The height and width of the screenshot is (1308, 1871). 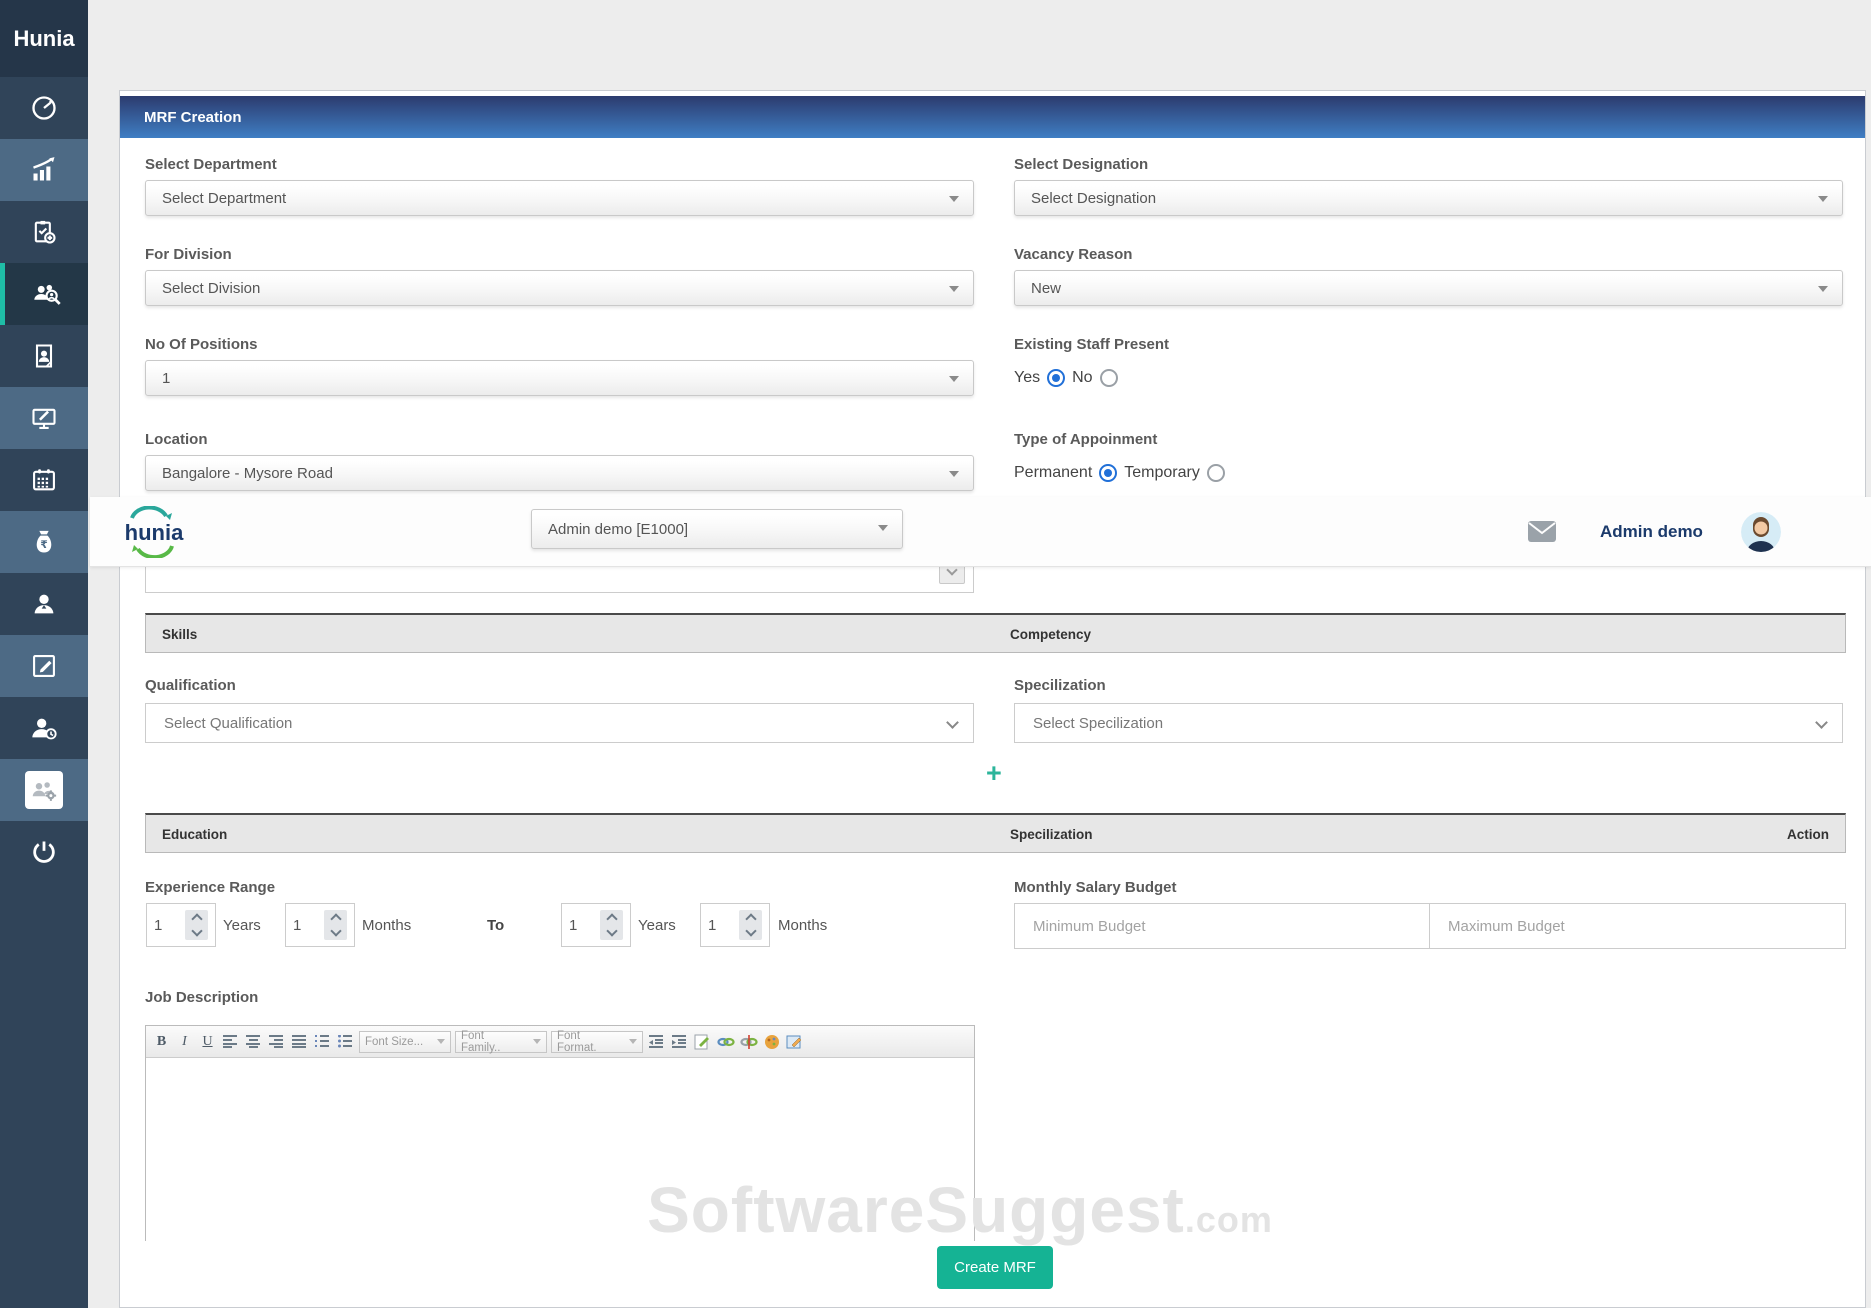 I want to click on sidebar-item-tasks, so click(x=44, y=232).